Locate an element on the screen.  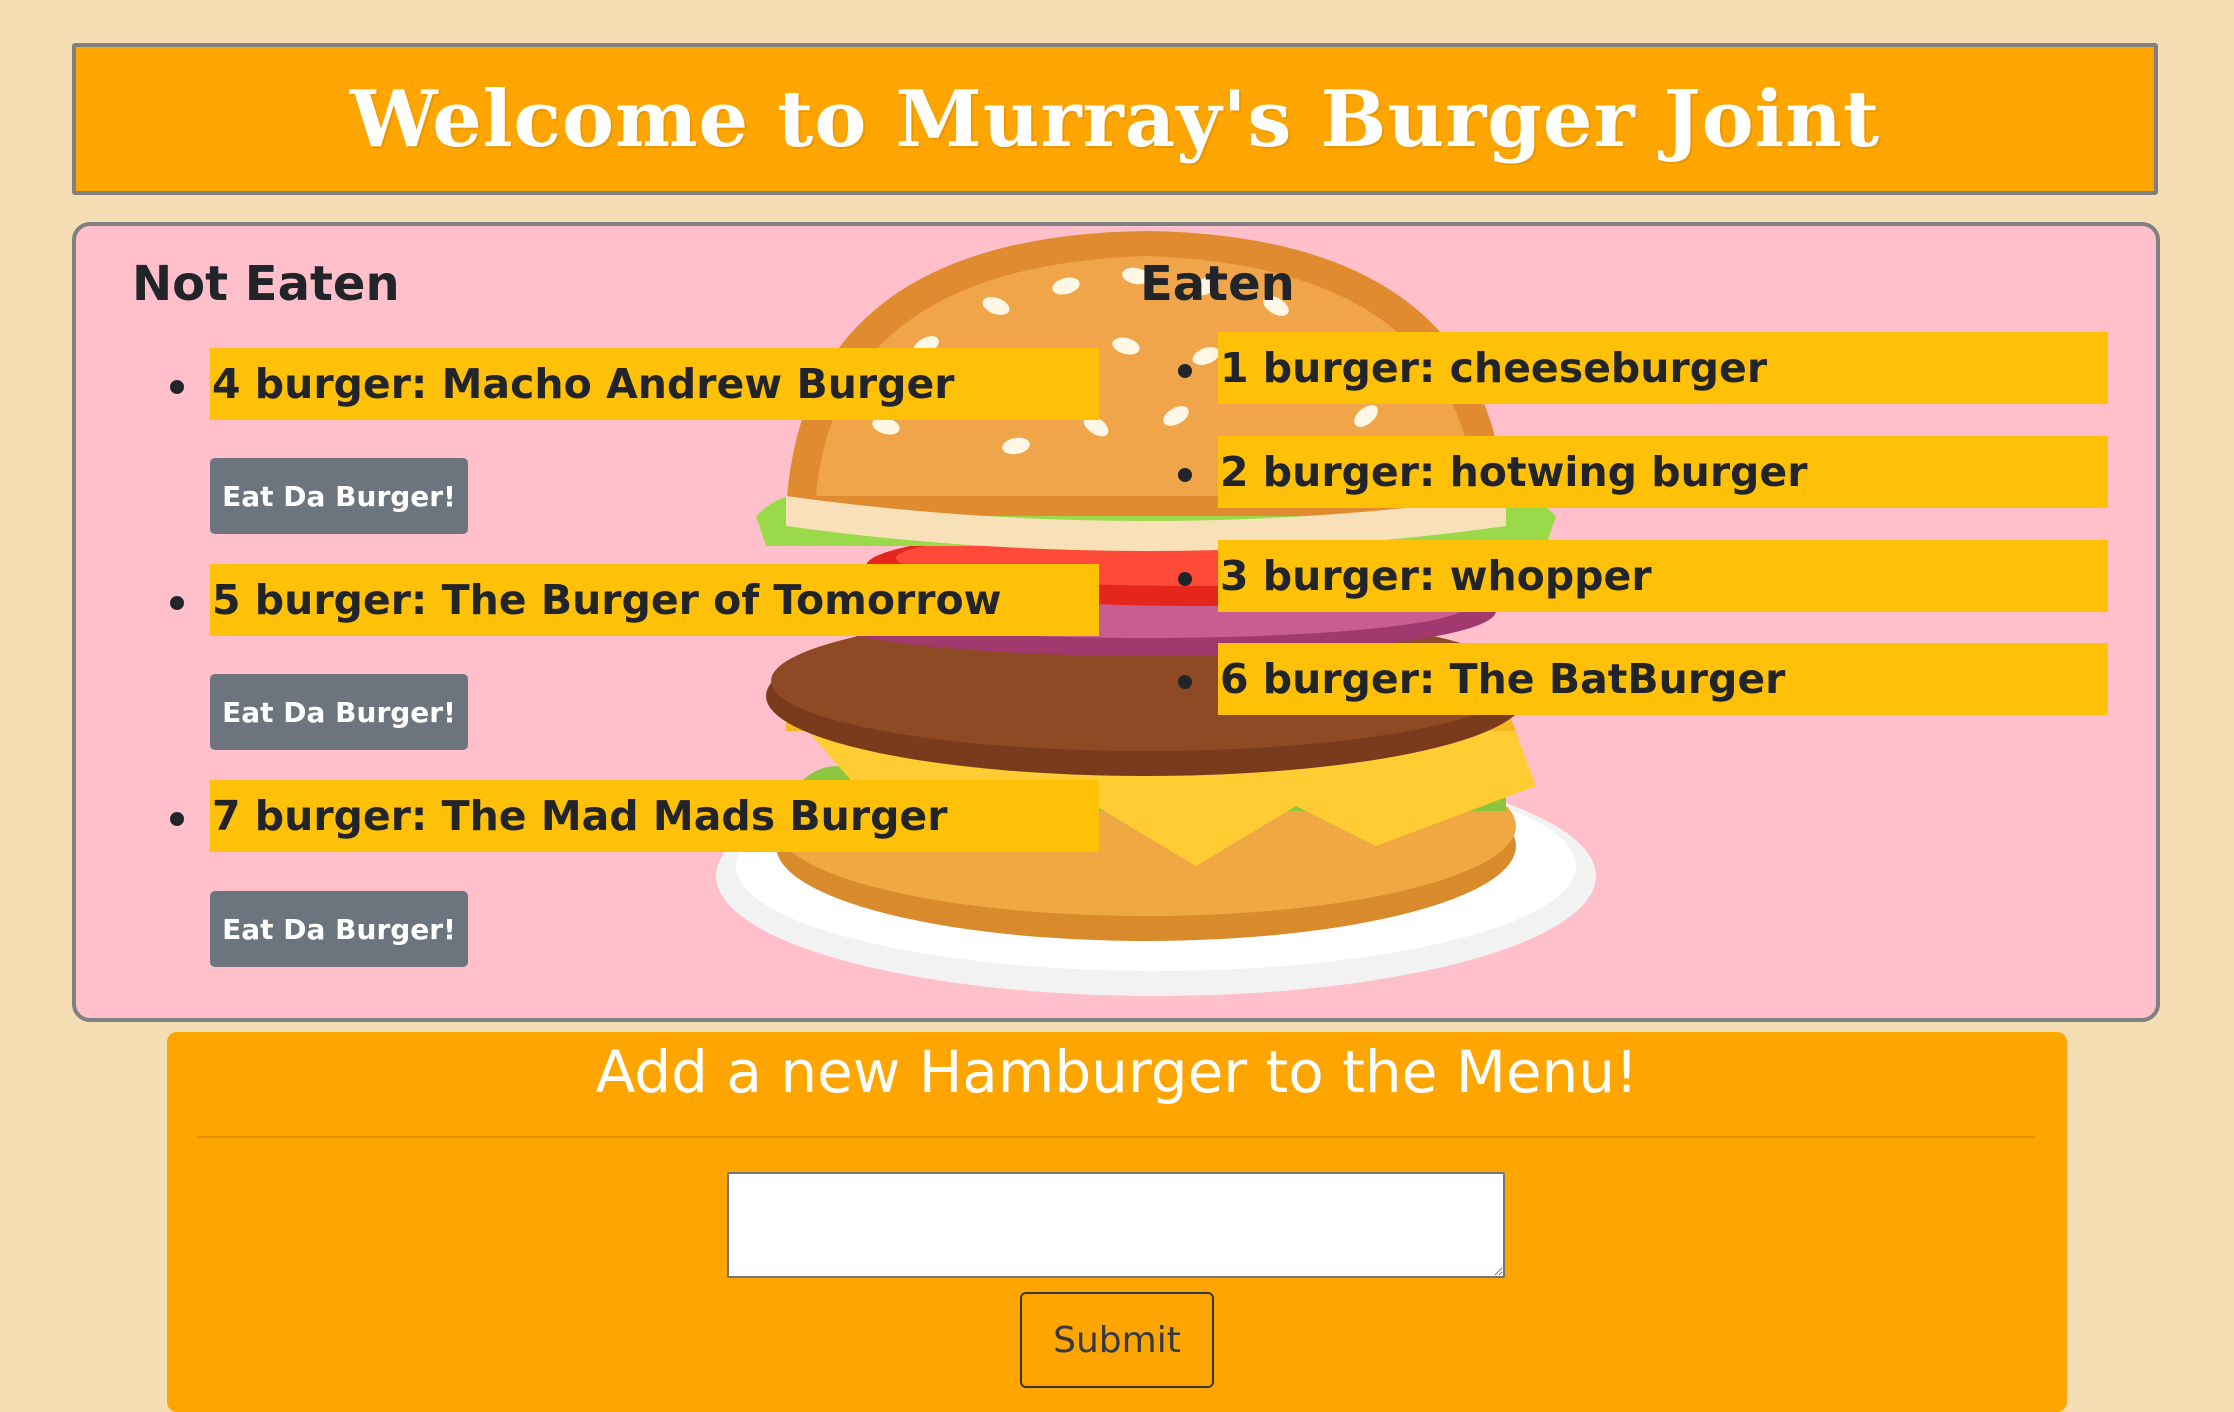
list-item: 4 burger: Macho Andrew Burger is located at coordinates (654, 384).